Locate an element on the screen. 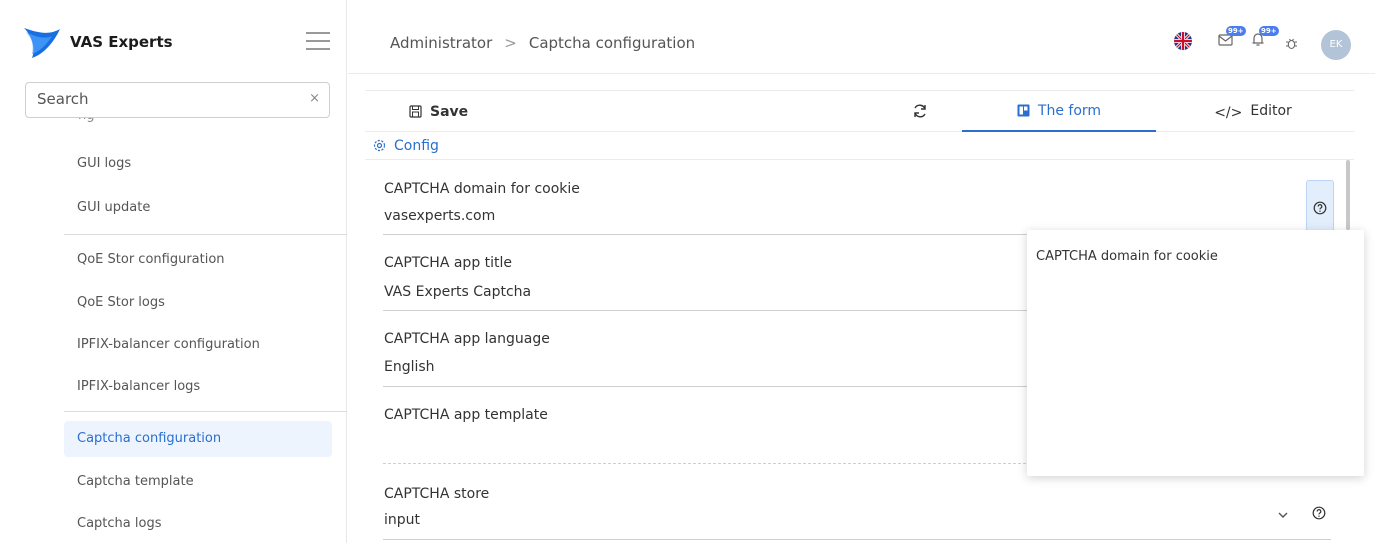  clipped-nav-item: ng is located at coordinates (98, 124).